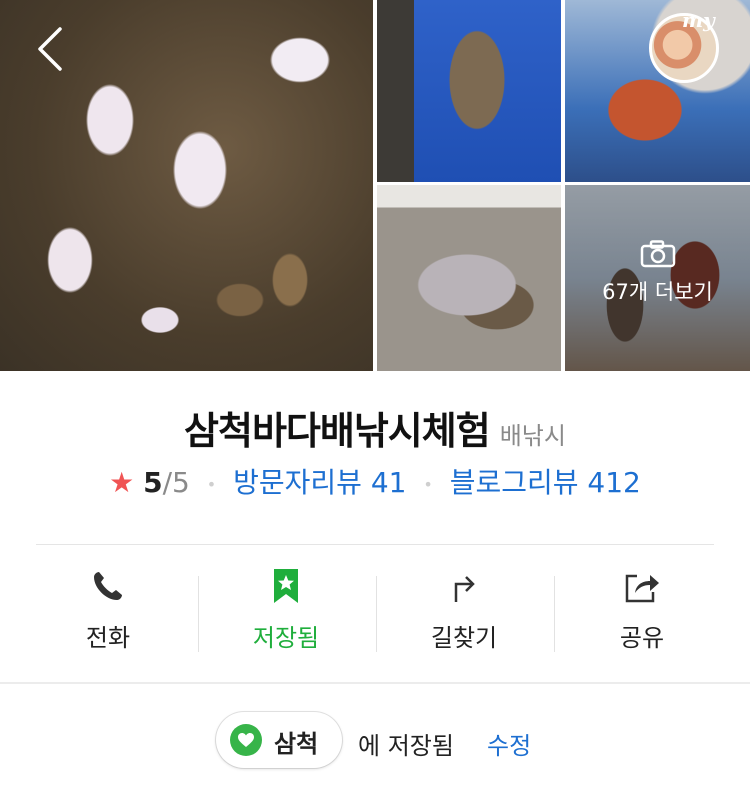  What do you see at coordinates (509, 743) in the screenshot?
I see `edit-link: 수정` at bounding box center [509, 743].